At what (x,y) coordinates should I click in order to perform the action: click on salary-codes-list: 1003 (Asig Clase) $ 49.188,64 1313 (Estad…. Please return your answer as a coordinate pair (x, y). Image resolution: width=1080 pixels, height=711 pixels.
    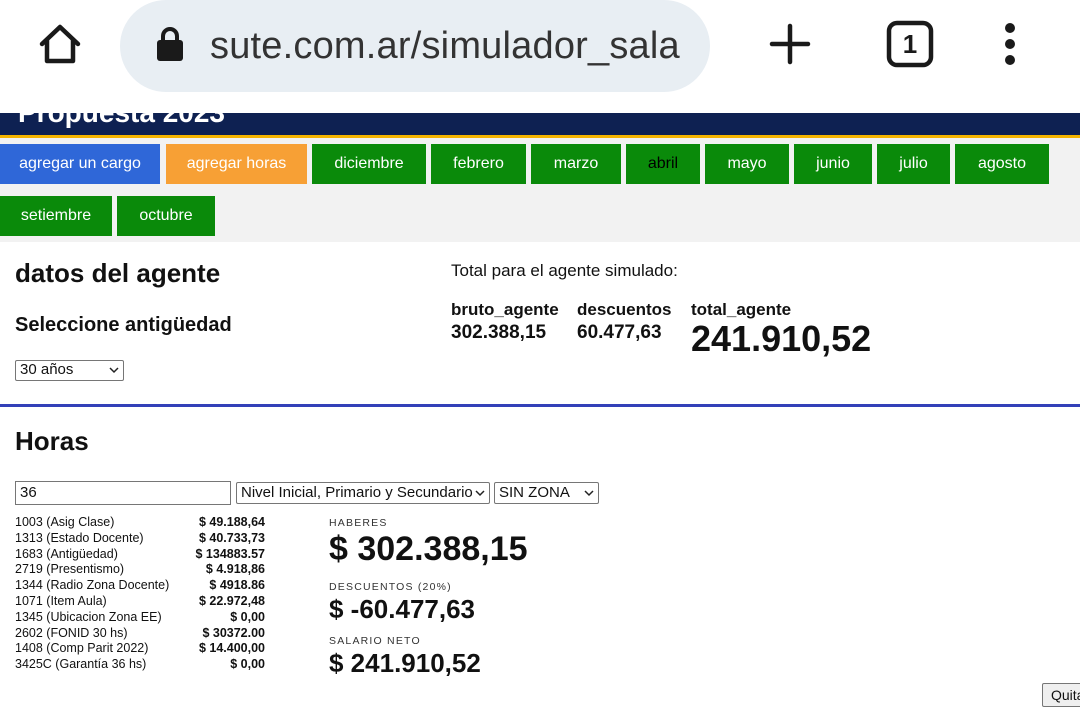
    Looking at the image, I should click on (140, 594).